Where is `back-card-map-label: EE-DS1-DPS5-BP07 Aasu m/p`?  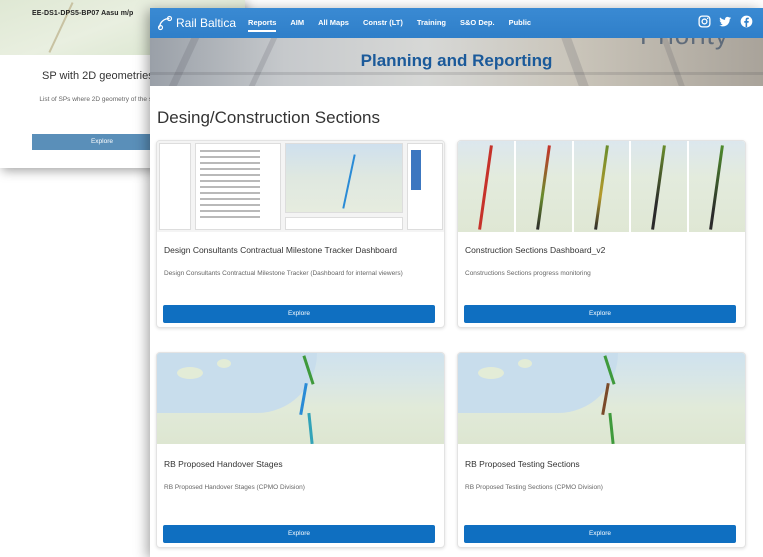
back-card-map-label: EE-DS1-DPS5-BP07 Aasu m/p is located at coordinates (83, 13).